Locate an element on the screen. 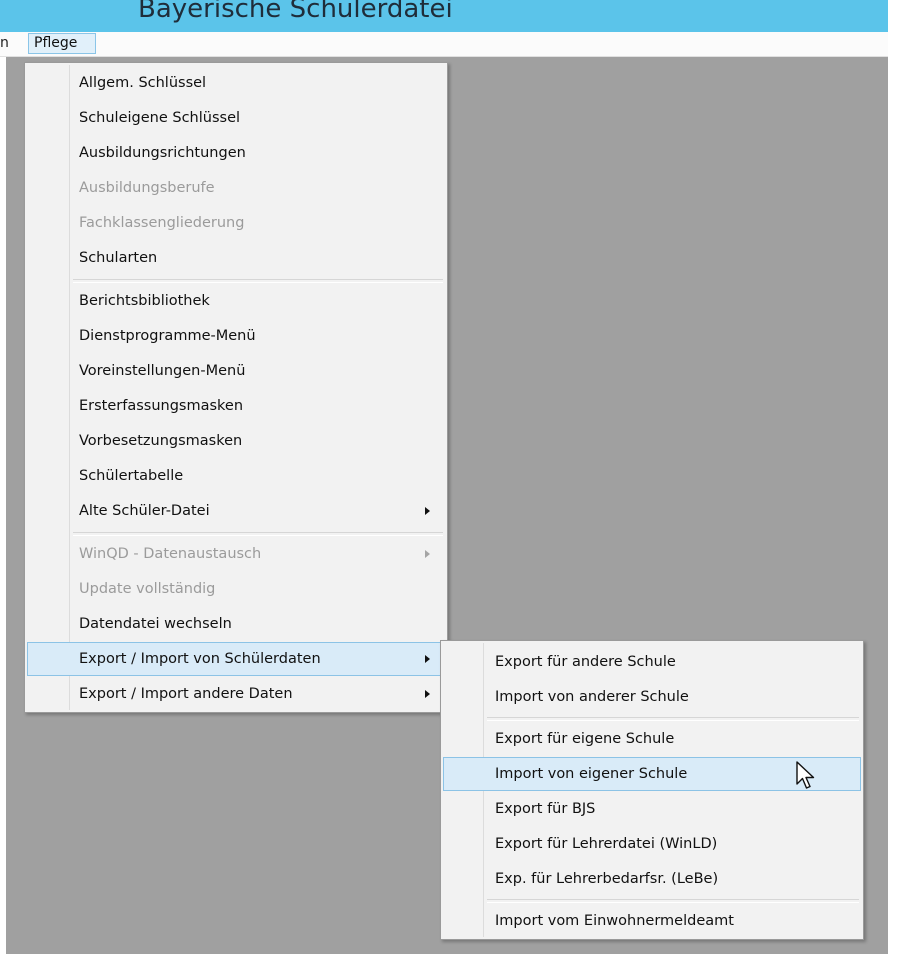 This screenshot has height=954, width=898. submenu-item-export-andere-schule: Export für andere Schule is located at coordinates (652, 662).